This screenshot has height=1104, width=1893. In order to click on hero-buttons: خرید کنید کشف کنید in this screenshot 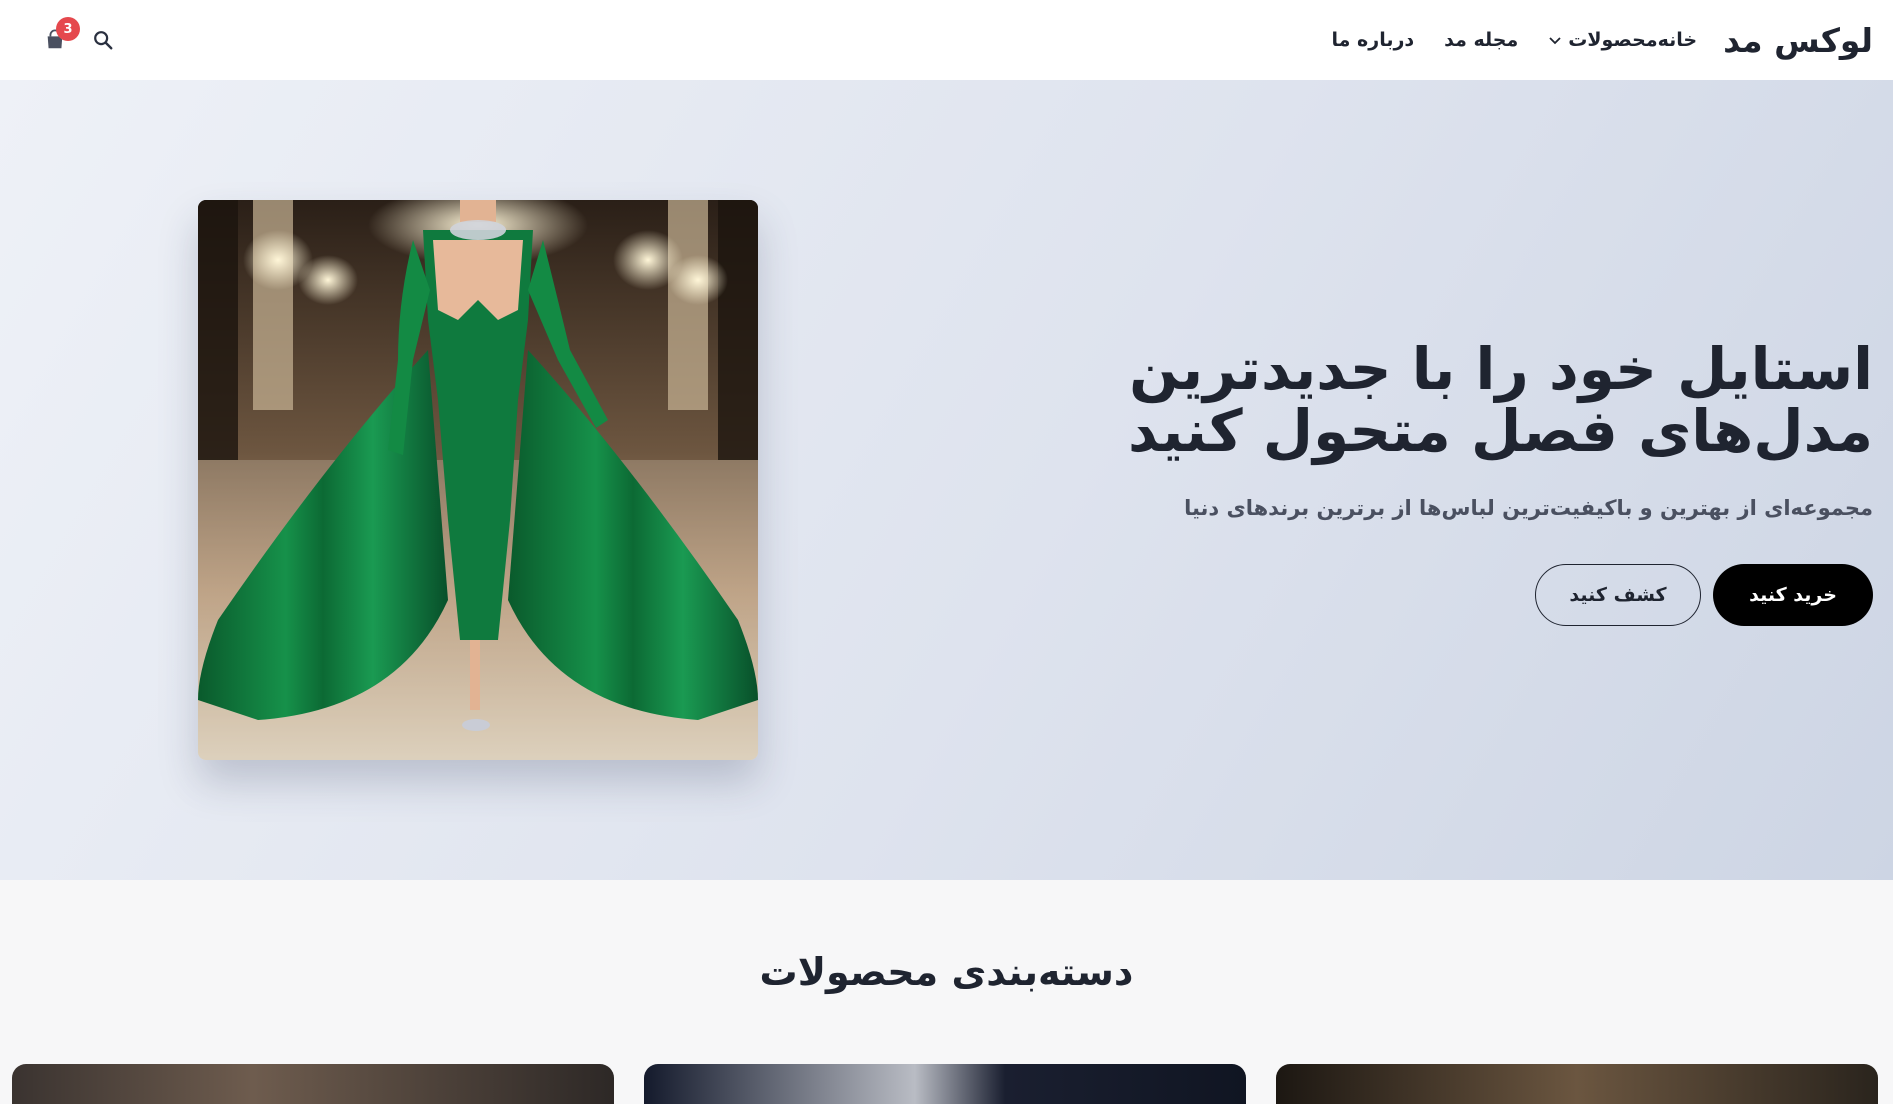, I will do `click(1423, 595)`.